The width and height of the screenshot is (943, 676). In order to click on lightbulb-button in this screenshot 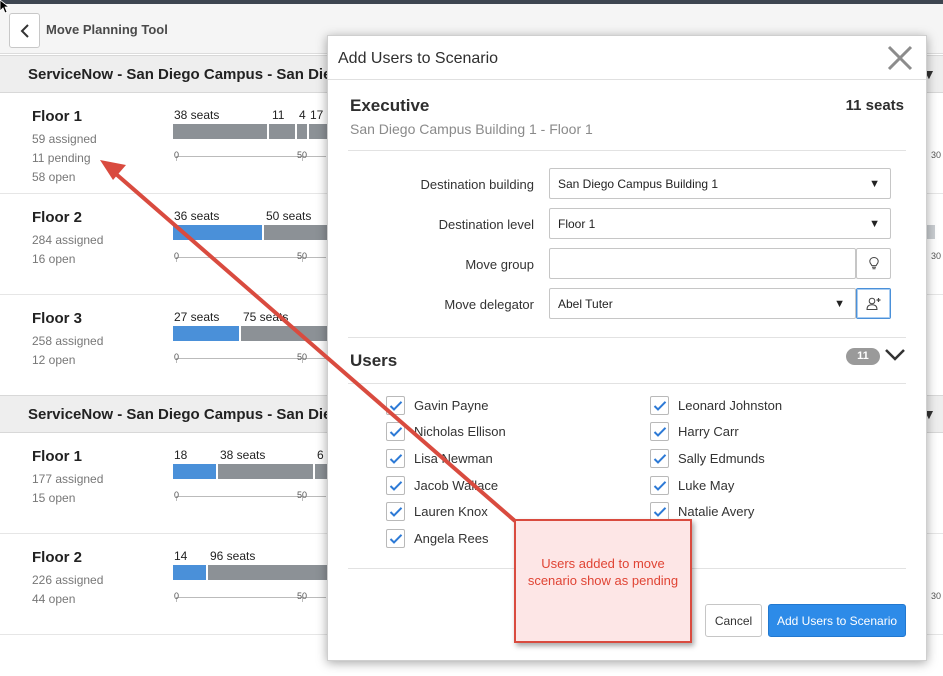, I will do `click(873, 263)`.